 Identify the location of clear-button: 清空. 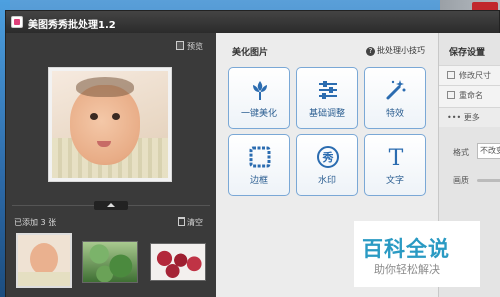
(190, 222).